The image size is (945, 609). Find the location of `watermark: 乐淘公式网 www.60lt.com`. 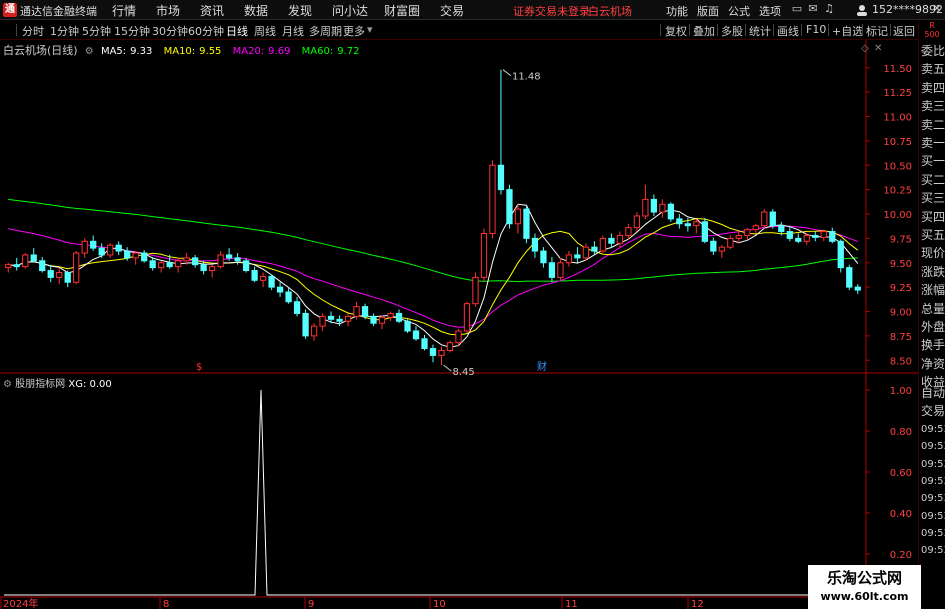

watermark: 乐淘公式网 www.60lt.com is located at coordinates (864, 587).